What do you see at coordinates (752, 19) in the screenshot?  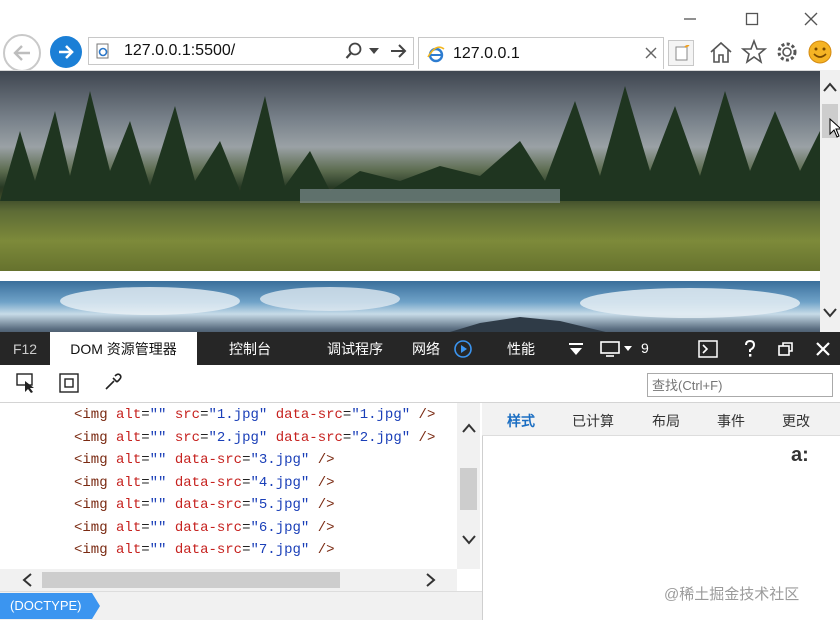 I see `maximize-icon` at bounding box center [752, 19].